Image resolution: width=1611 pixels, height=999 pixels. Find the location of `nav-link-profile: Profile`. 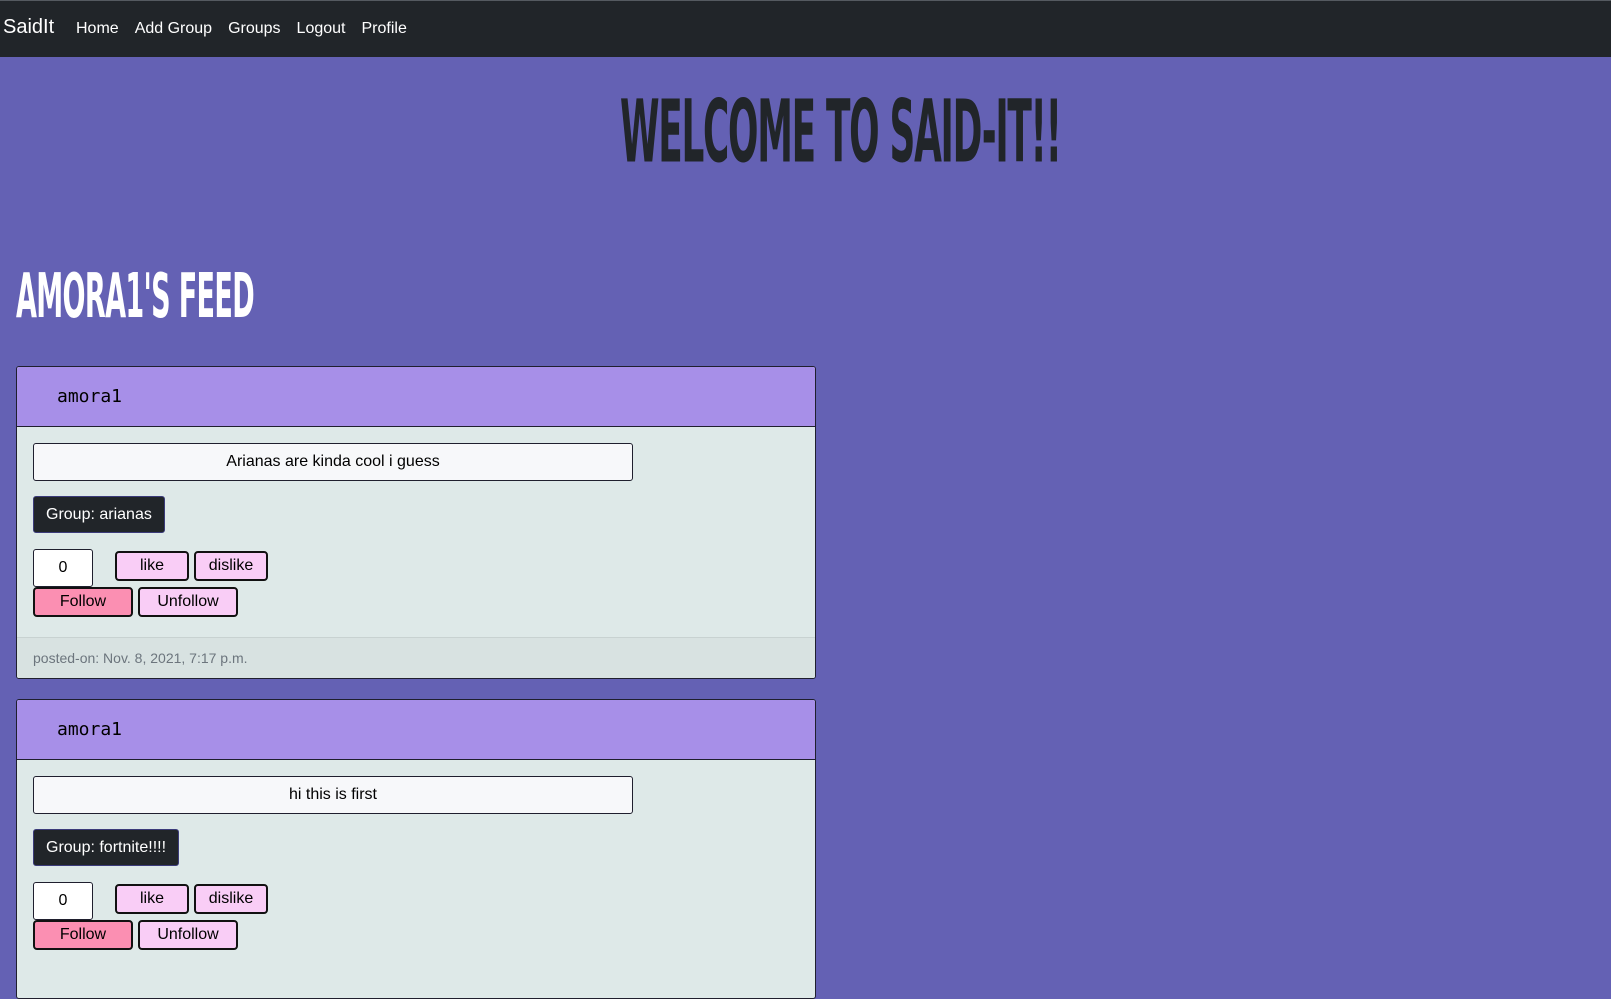

nav-link-profile: Profile is located at coordinates (383, 29).